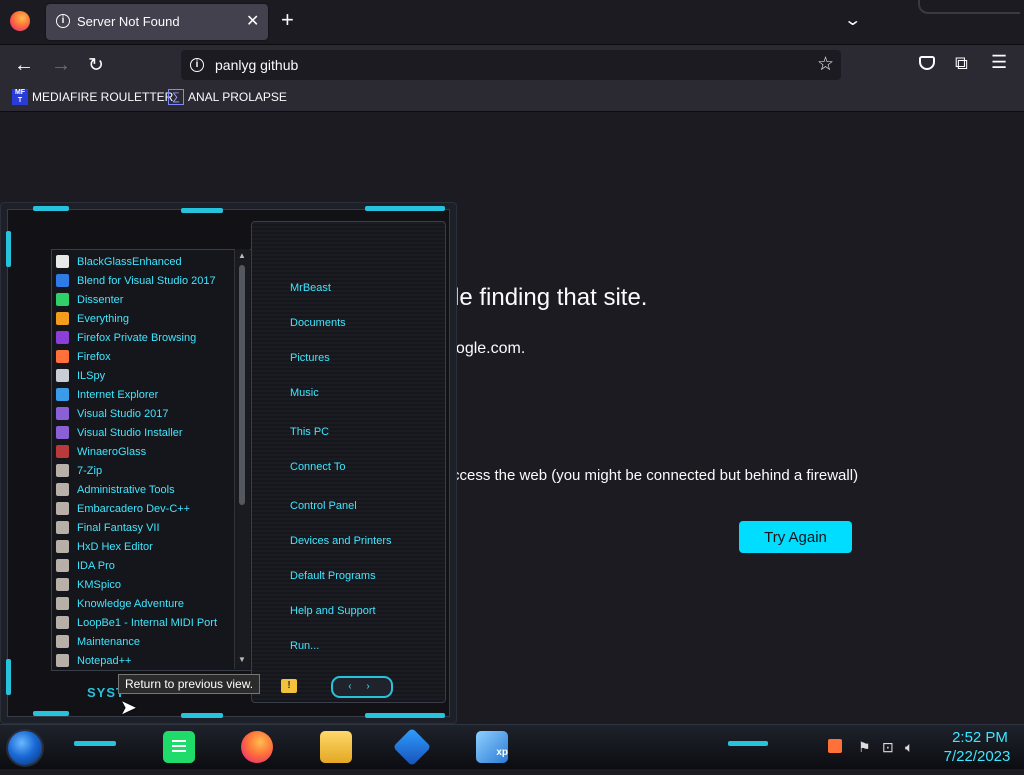 Image resolution: width=1024 pixels, height=775 pixels. Describe the element at coordinates (25, 748) in the screenshot. I see `start-button` at that location.